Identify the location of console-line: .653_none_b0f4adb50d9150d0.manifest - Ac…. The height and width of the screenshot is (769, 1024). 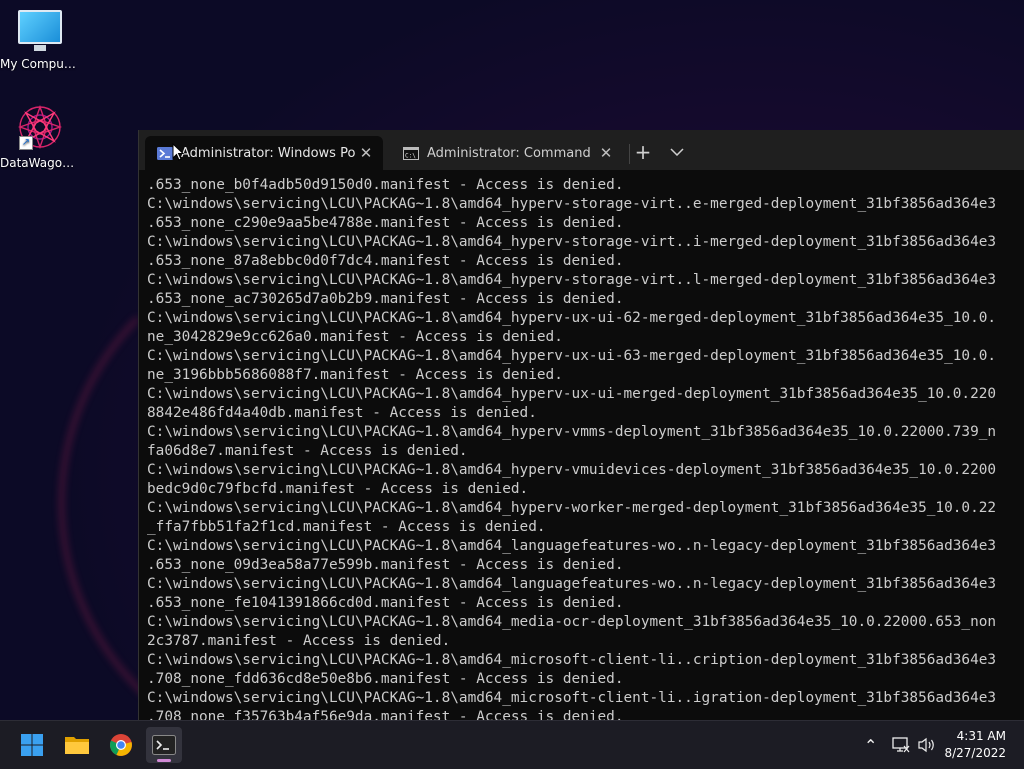
(385, 185).